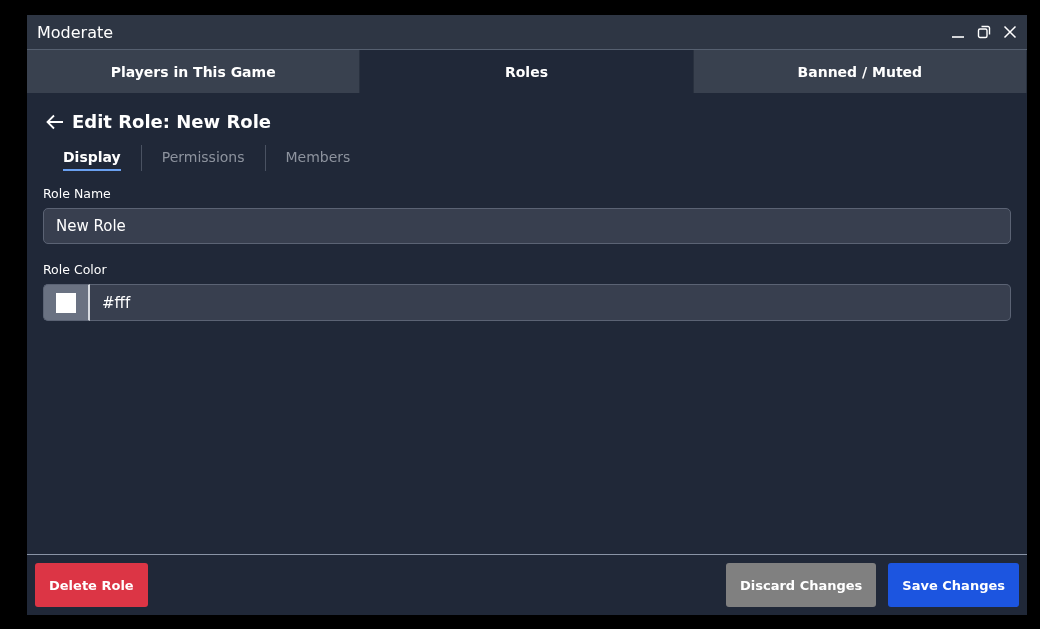  Describe the element at coordinates (984, 32) in the screenshot. I see `restore-icon` at that location.